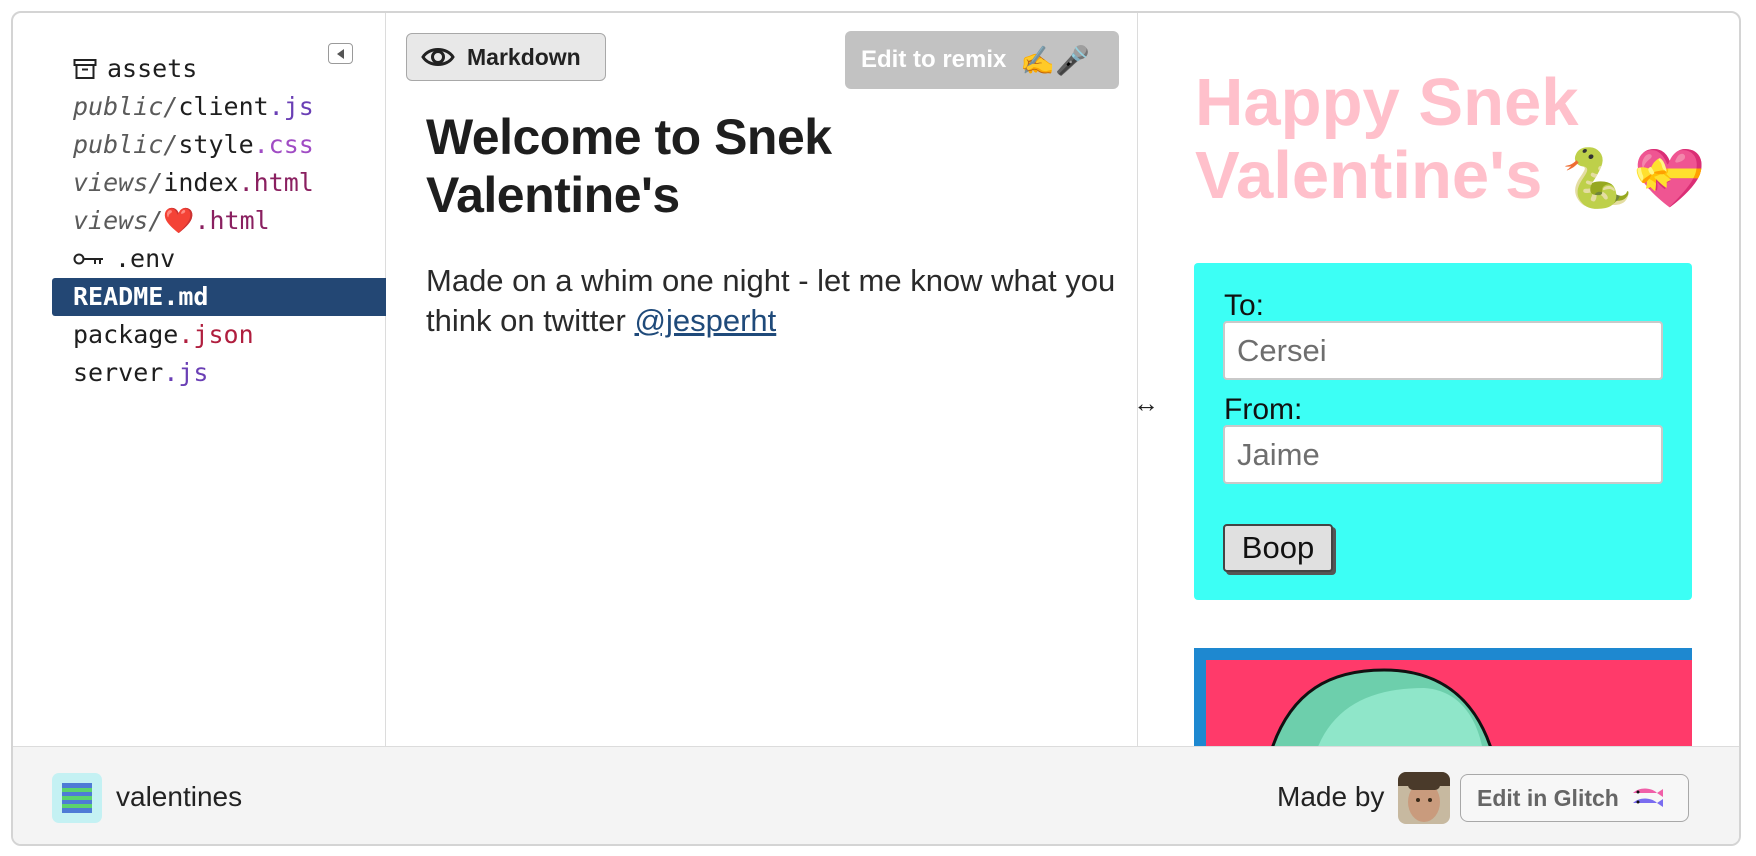 The height and width of the screenshot is (856, 1756). I want to click on edit-in-glitch-label: Edit in Glitch, so click(1548, 797).